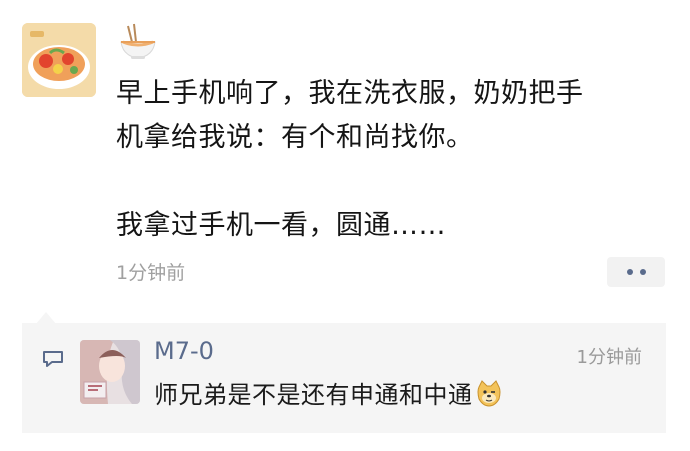 The image size is (690, 451). I want to click on commenter-name: M7-0, so click(184, 351).